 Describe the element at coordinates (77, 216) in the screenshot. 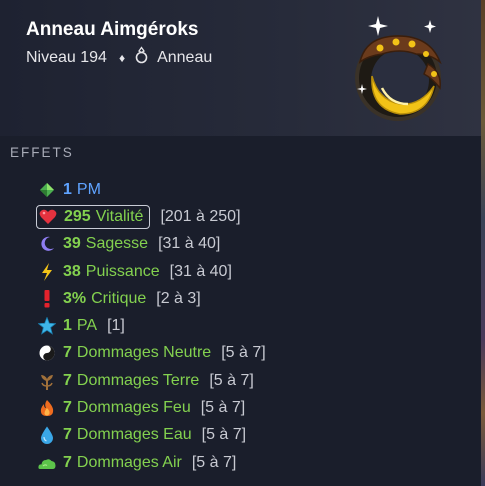

I see `effect-value: 295` at that location.